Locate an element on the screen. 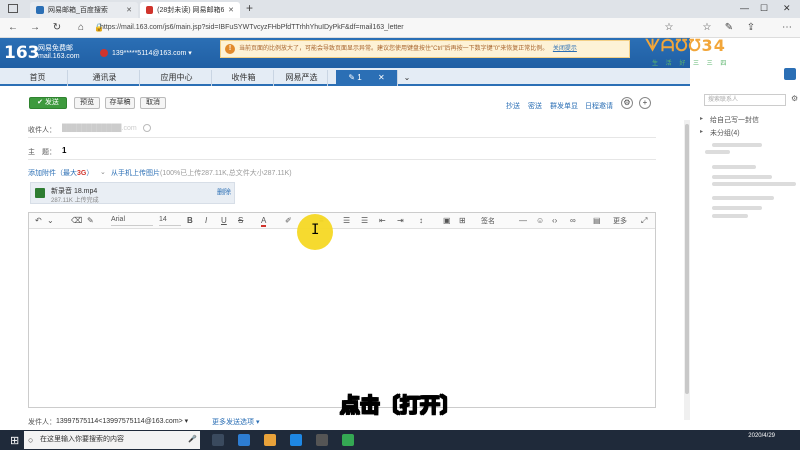 This screenshot has width=800, height=450. strikethrough-icon: S is located at coordinates (240, 220).